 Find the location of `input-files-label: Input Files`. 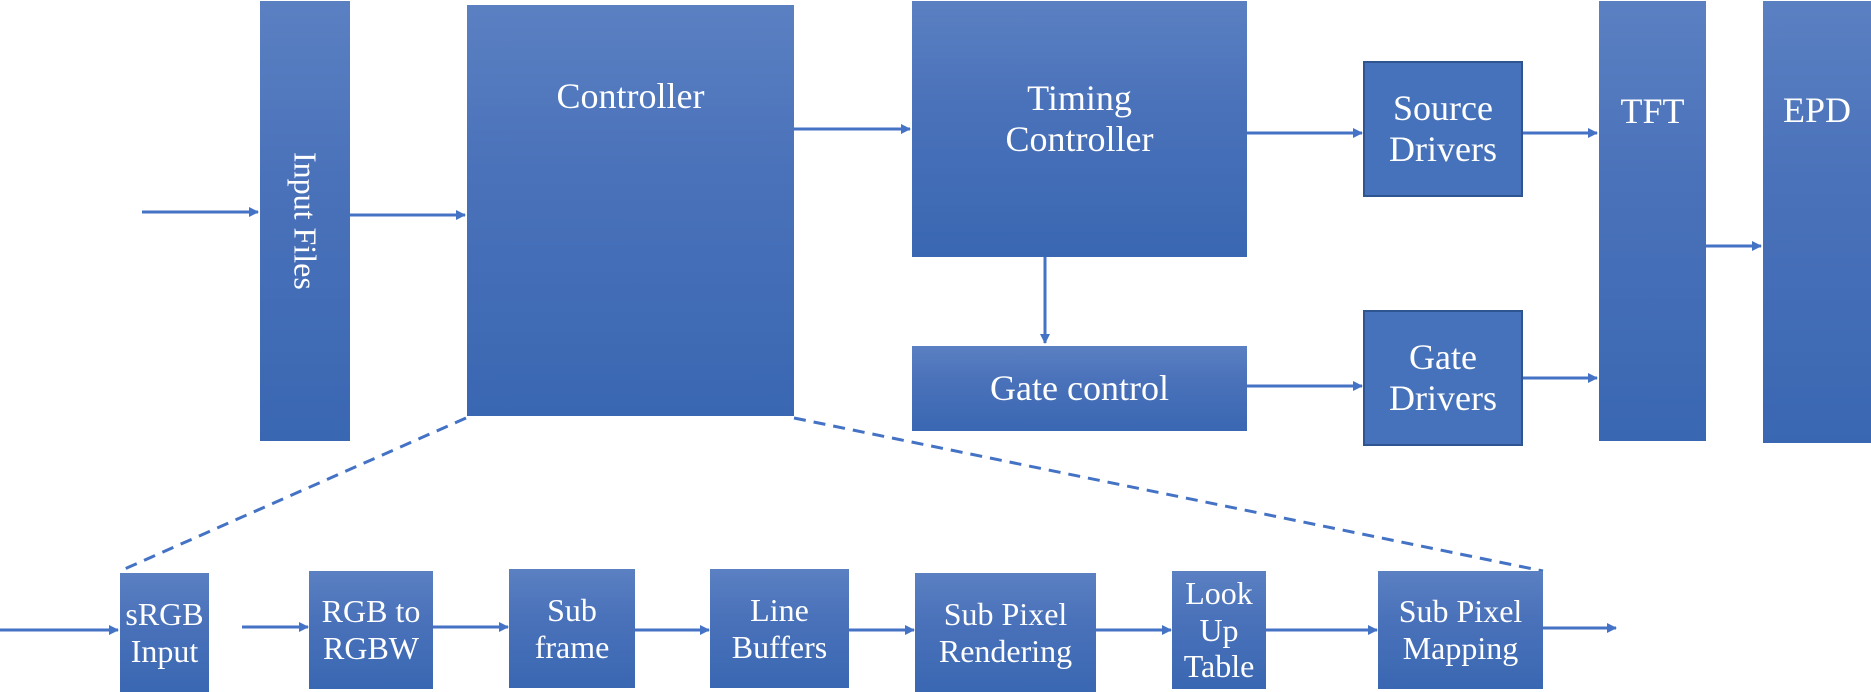

input-files-label: Input Files is located at coordinates (305, 221).